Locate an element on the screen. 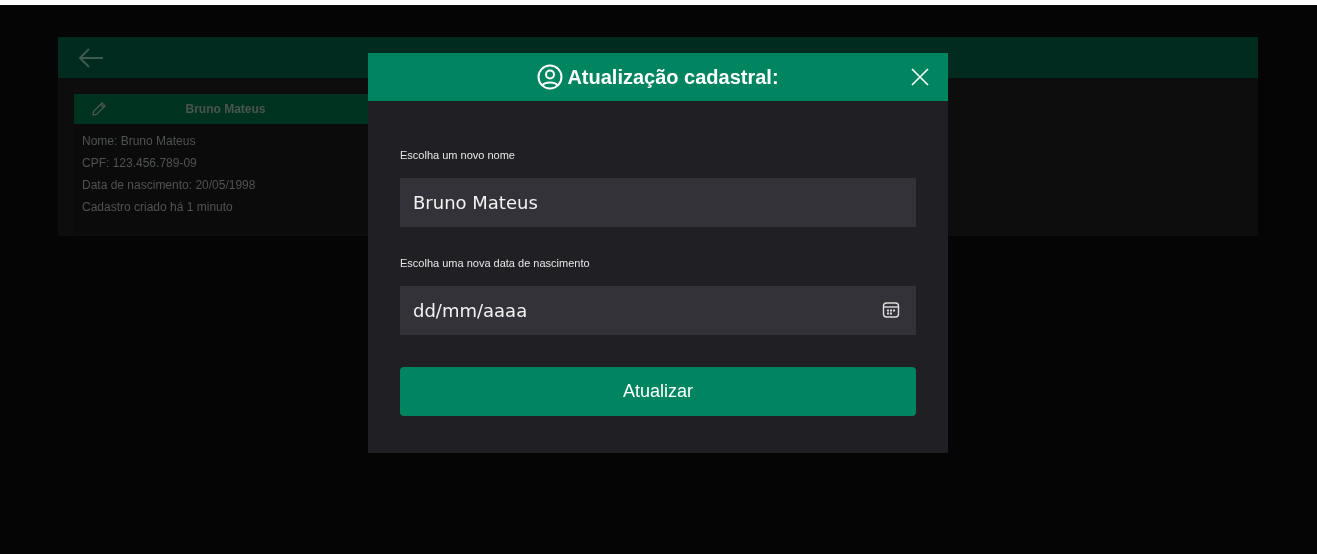 Image resolution: width=1317 pixels, height=554 pixels. field-label: Escolha um novo nome is located at coordinates (458, 155).